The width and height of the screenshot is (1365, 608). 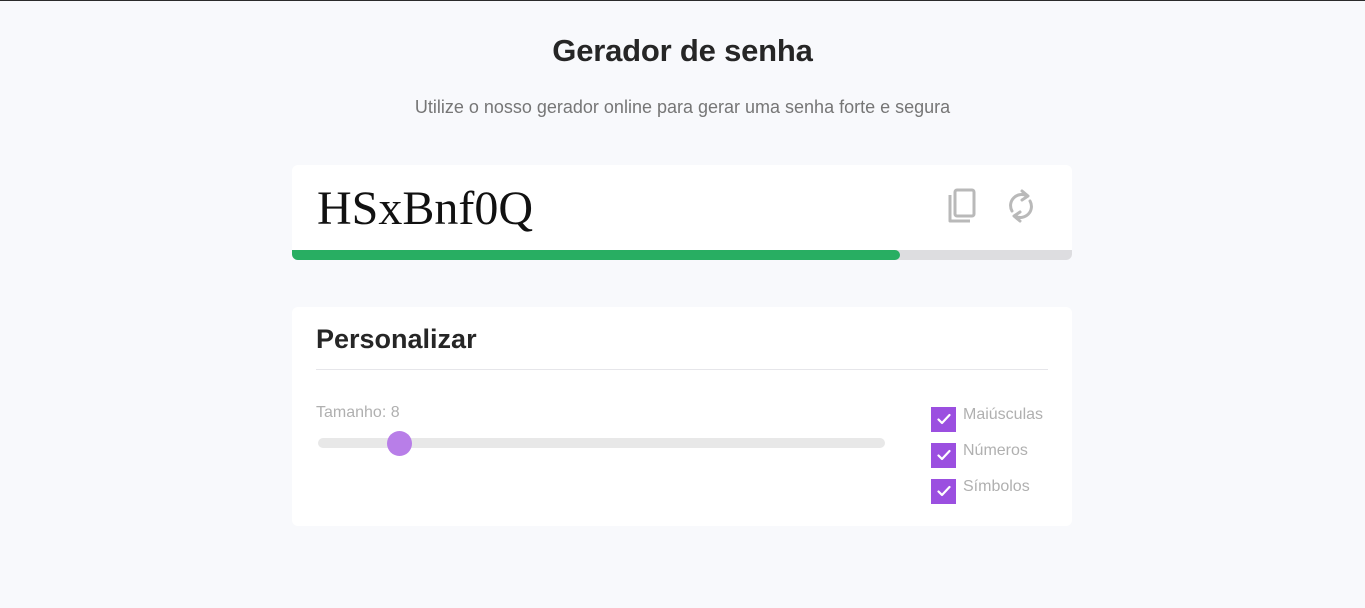 What do you see at coordinates (1003, 414) in the screenshot?
I see `uppercase-label: Maiúsculas` at bounding box center [1003, 414].